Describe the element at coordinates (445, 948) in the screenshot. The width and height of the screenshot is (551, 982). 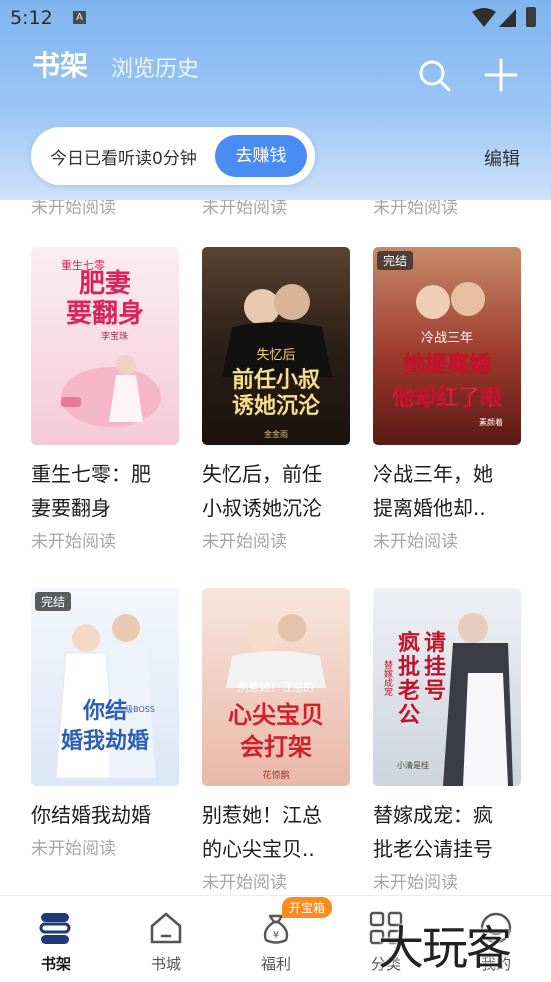
I see `watermark: 大玩客` at that location.